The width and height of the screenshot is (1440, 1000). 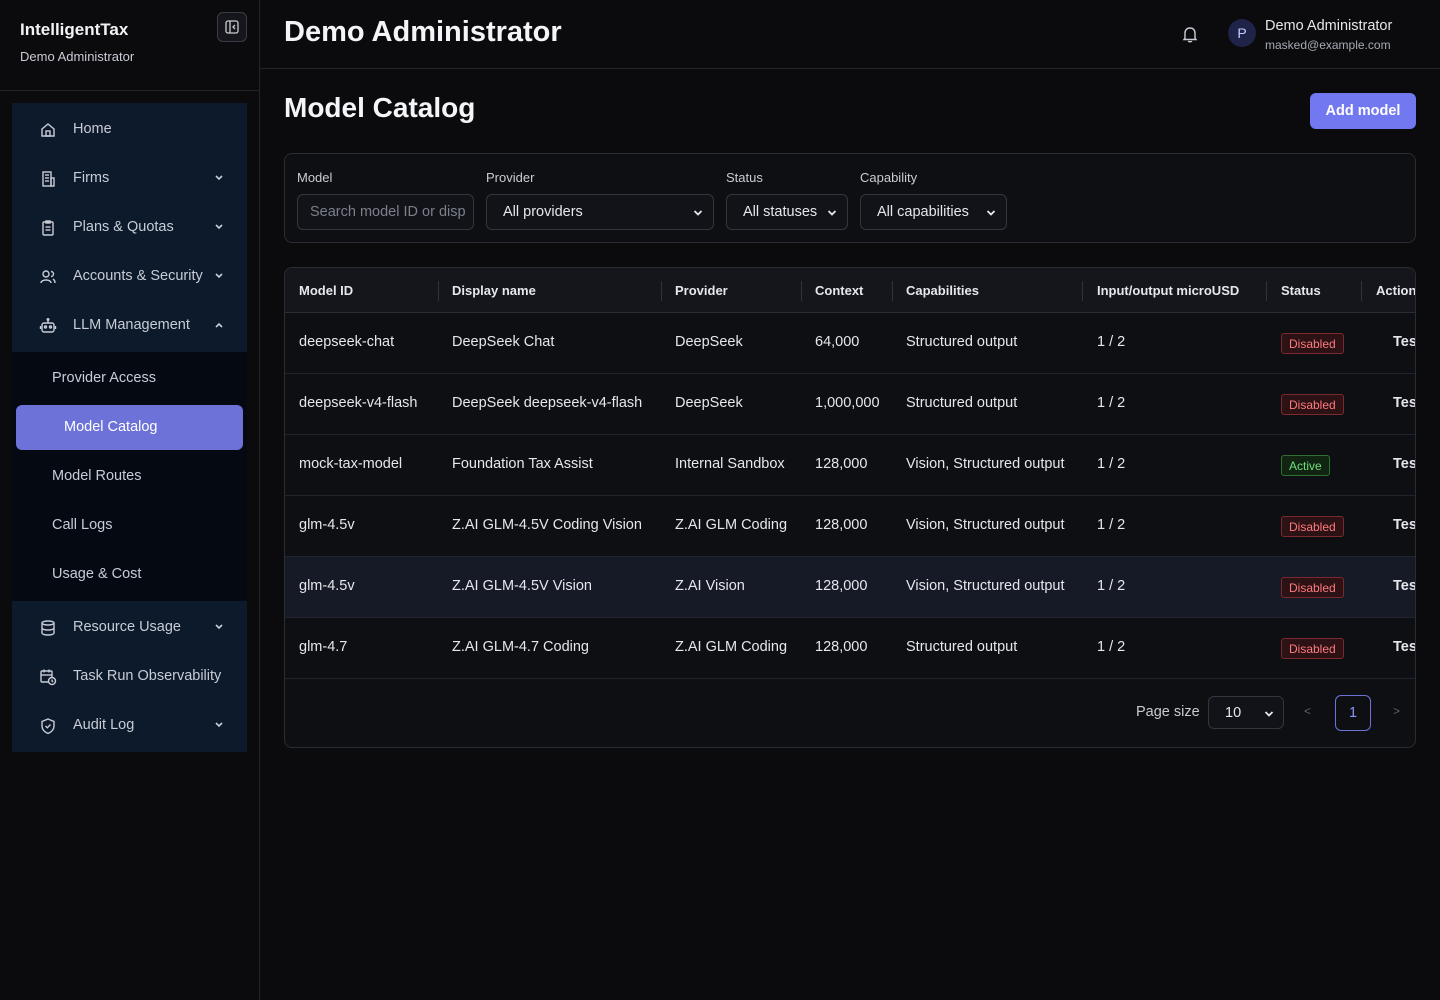 What do you see at coordinates (1242, 33) in the screenshot?
I see `avatar: P` at bounding box center [1242, 33].